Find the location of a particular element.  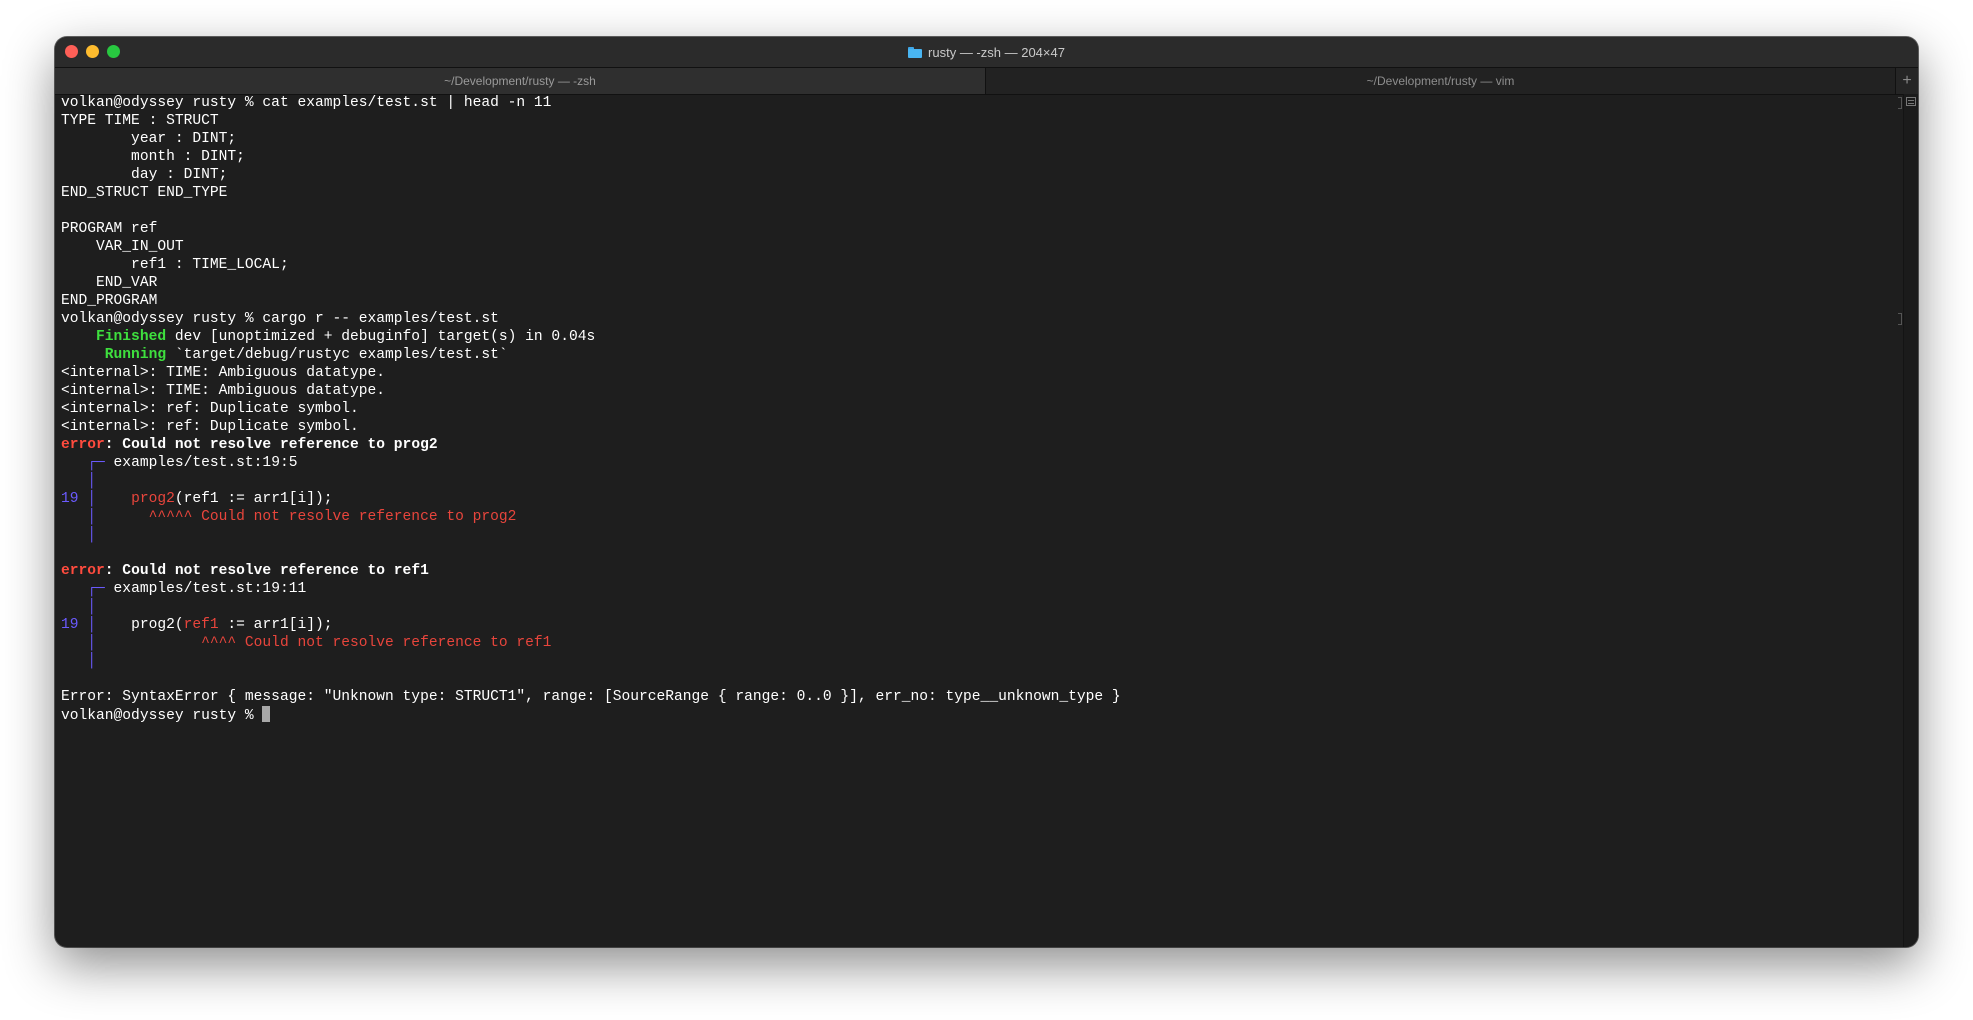

location-text: examples/test.st:19:5 is located at coordinates (201, 463).